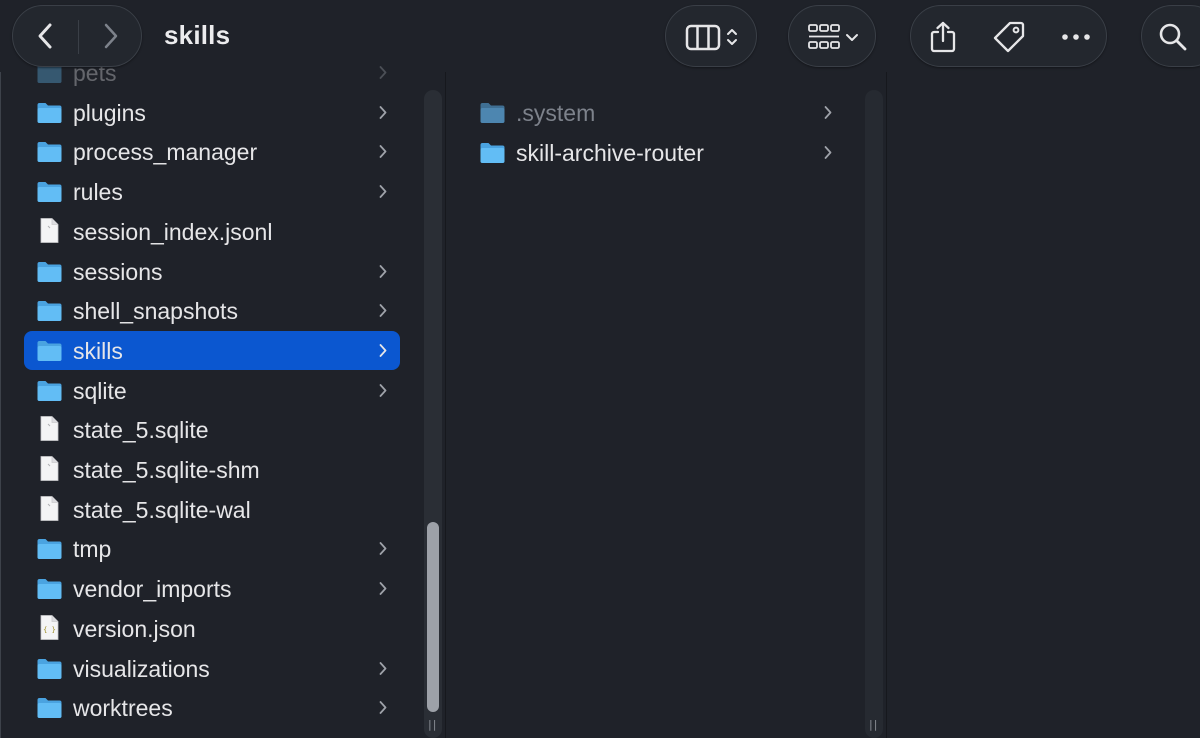  Describe the element at coordinates (212, 191) in the screenshot. I see `folder-row: rules` at that location.